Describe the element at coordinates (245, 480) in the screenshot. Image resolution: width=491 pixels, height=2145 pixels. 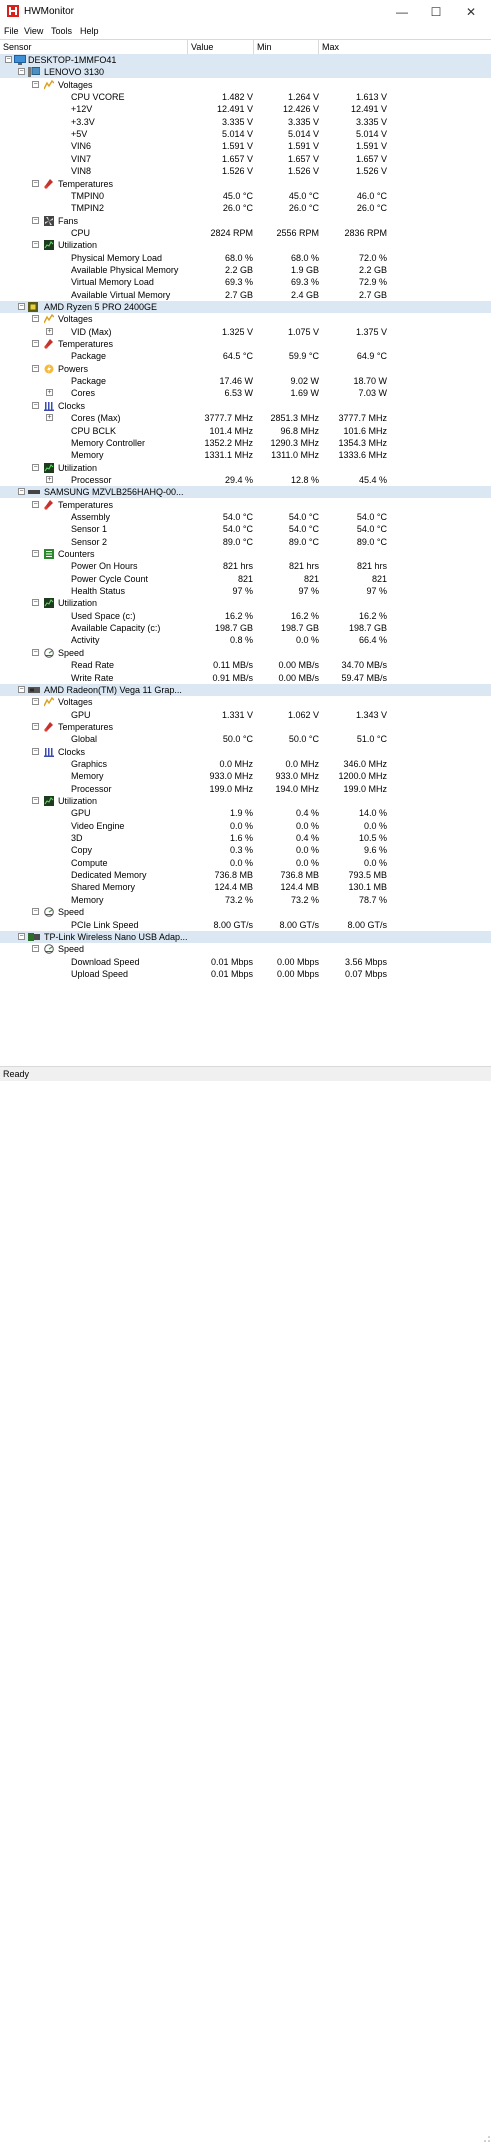
I see `sensor-row: + Processor 29.4 % 12.8 % 45.4 %` at that location.